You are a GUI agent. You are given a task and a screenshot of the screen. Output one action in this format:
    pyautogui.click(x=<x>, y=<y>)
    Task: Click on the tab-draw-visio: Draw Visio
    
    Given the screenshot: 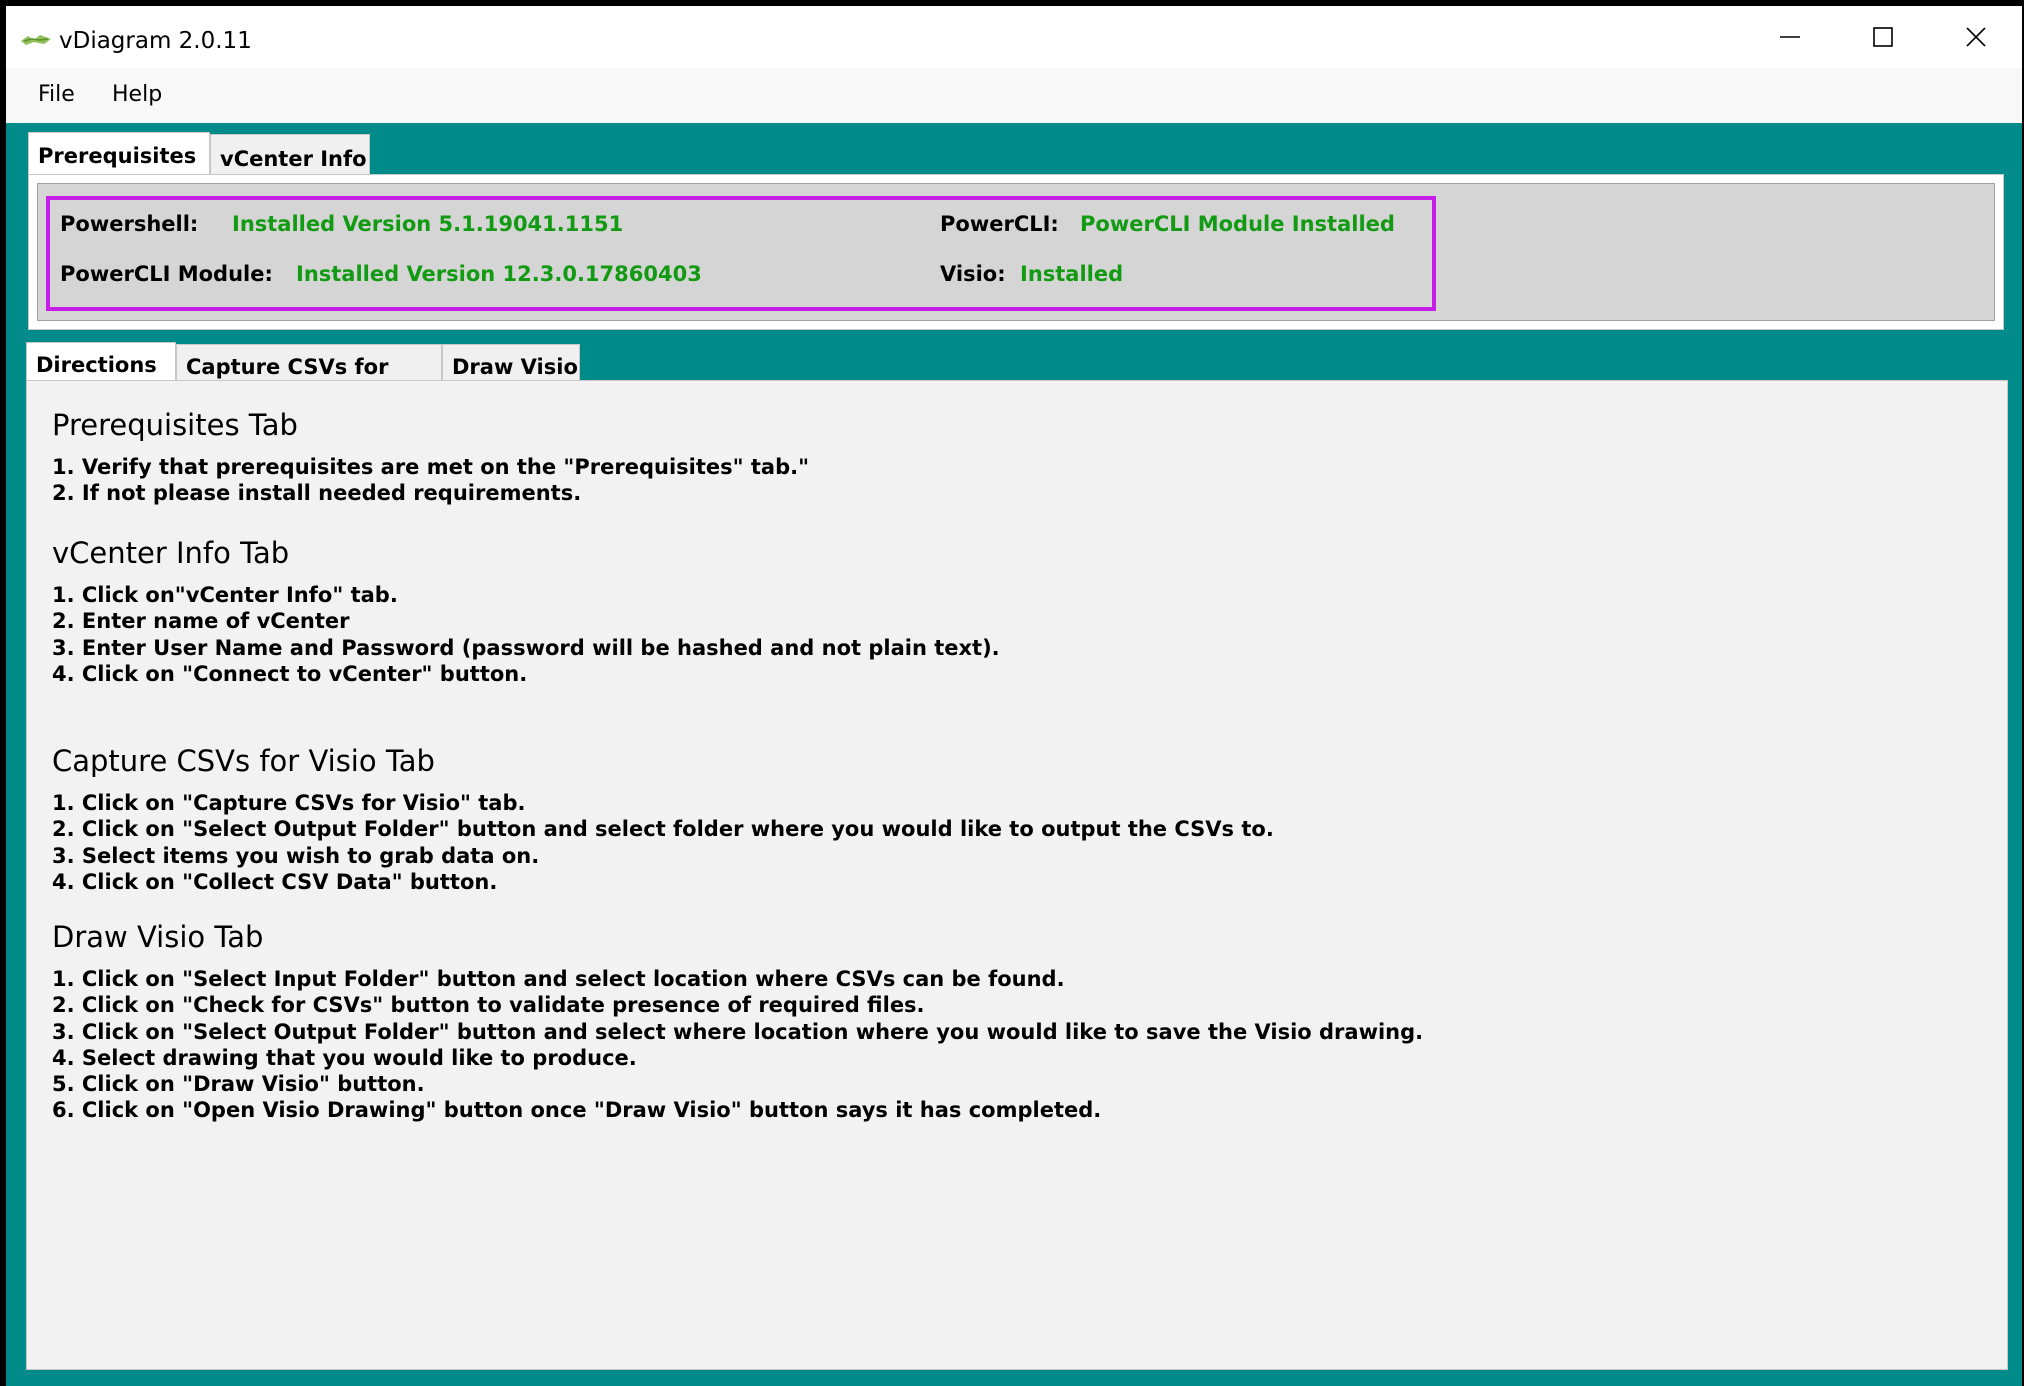 What is the action you would take?
    pyautogui.click(x=511, y=363)
    